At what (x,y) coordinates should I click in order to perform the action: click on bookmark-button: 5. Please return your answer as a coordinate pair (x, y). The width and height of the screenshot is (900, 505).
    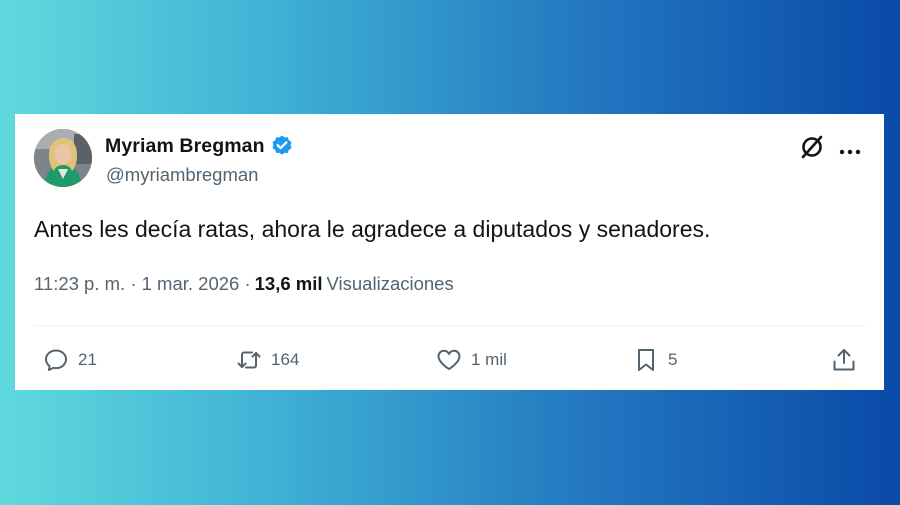
    Looking at the image, I should click on (654, 360).